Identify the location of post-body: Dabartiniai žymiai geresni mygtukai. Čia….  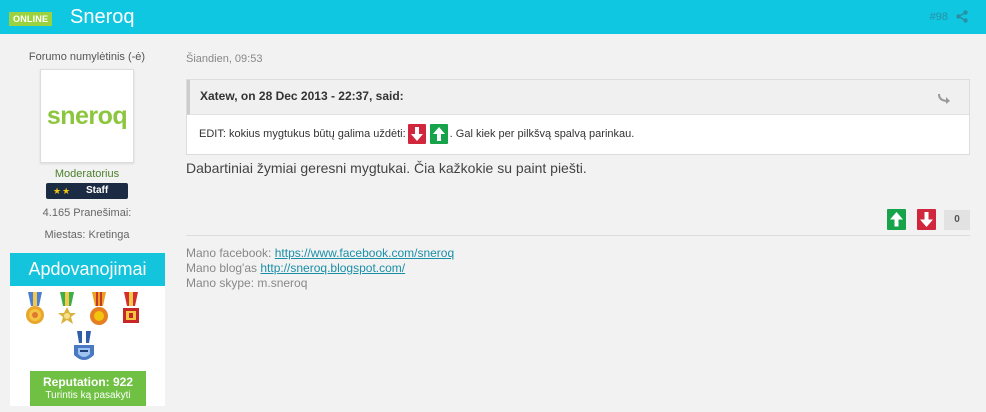
(386, 168).